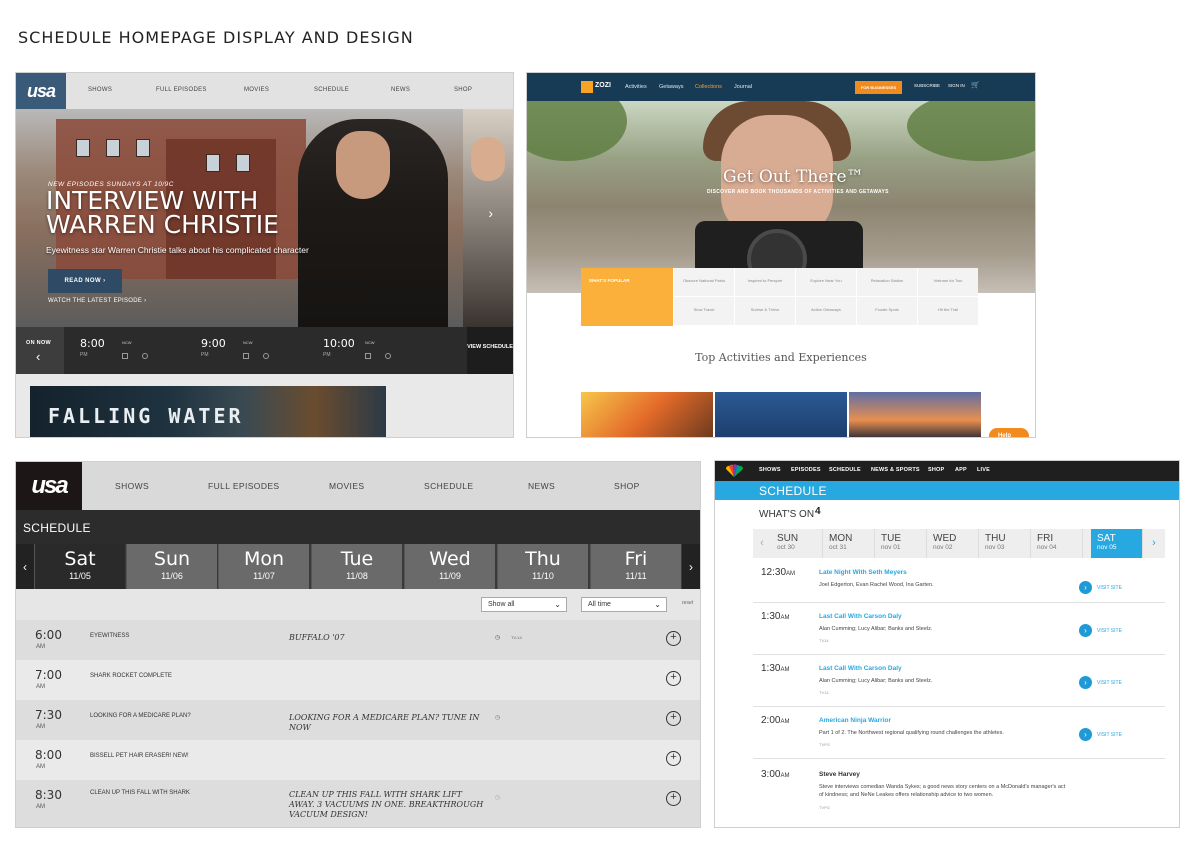 This screenshot has width=1200, height=849. I want to click on view-schedule-button: VIEW SCHEDULE, so click(490, 350).